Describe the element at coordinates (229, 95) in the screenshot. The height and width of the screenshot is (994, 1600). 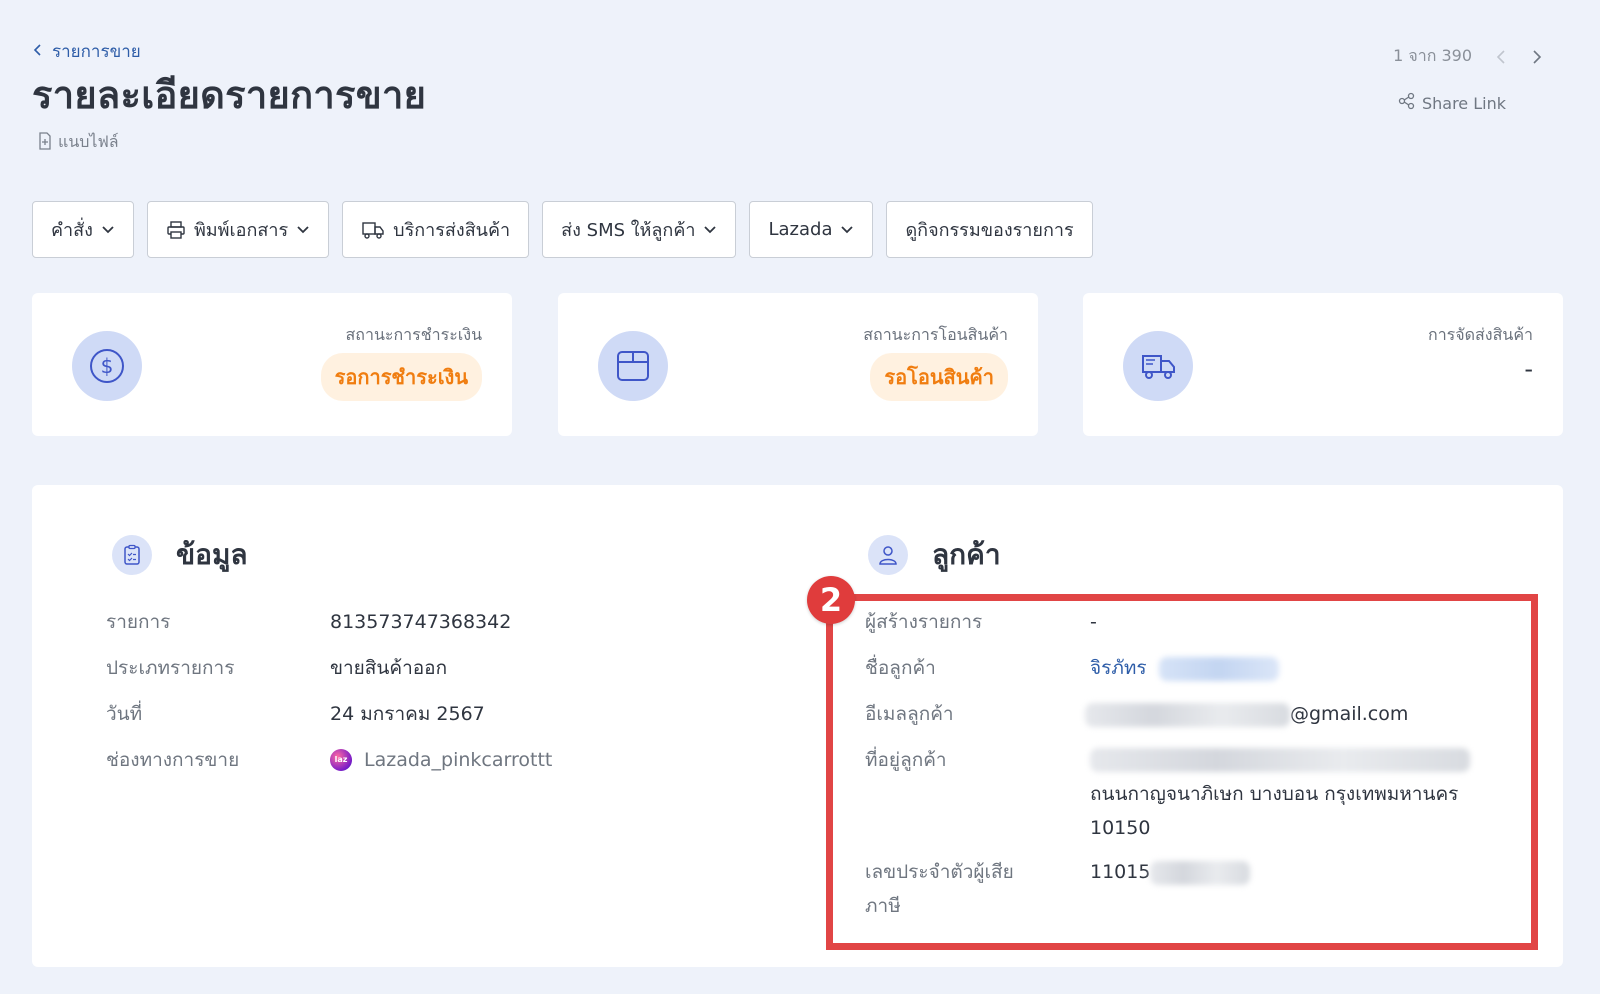
I see `page-title: รายละเอียดรายการขาย` at that location.